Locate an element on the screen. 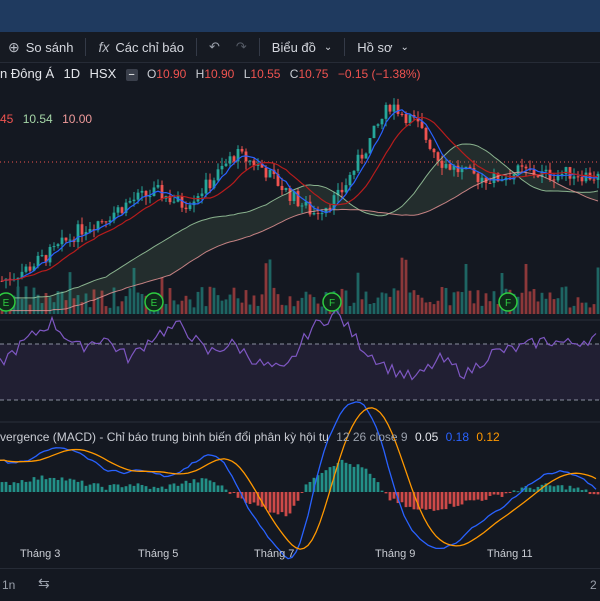 The height and width of the screenshot is (601, 600). range-label: 1n is located at coordinates (8, 585).